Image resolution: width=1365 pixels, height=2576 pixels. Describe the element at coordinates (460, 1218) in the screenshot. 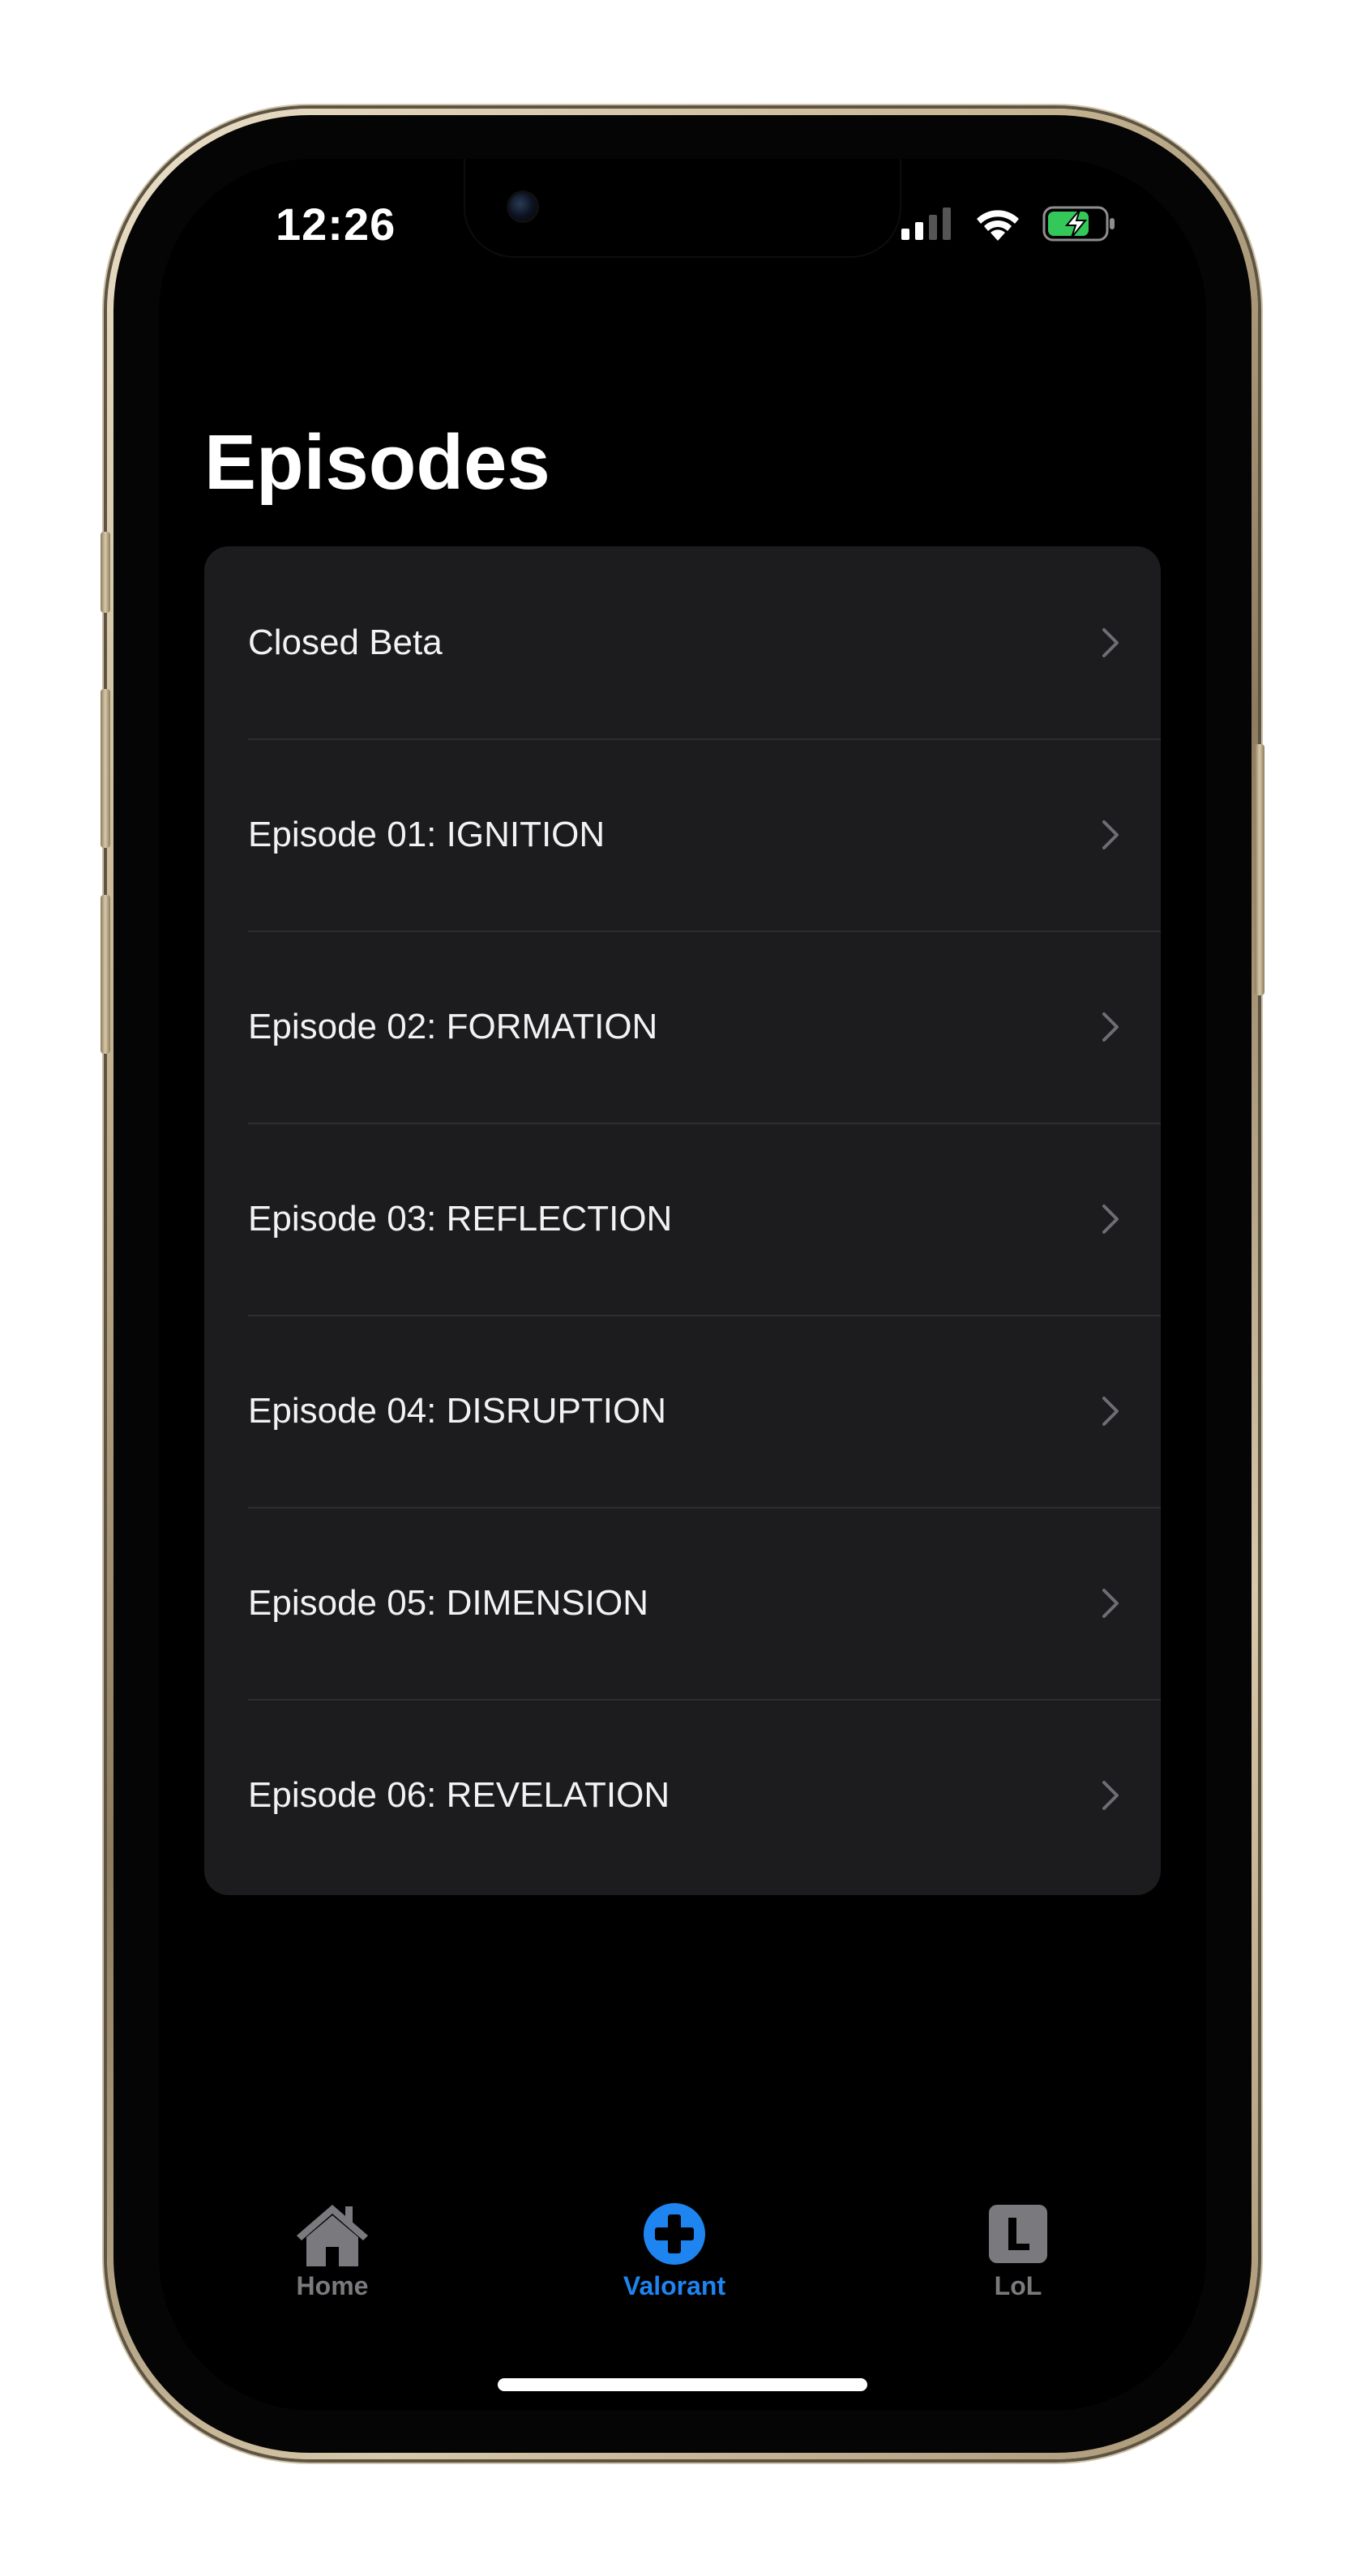

I see `list-item-label: Episode 03: REFLECTION` at that location.